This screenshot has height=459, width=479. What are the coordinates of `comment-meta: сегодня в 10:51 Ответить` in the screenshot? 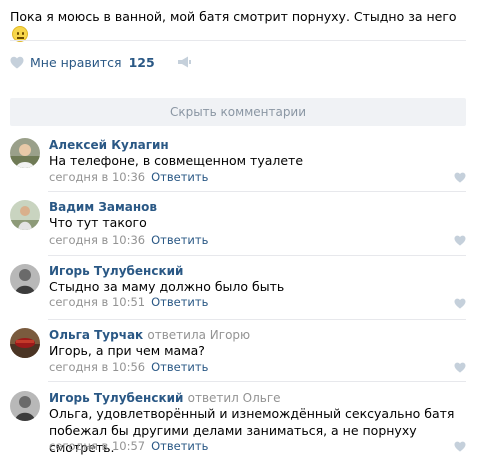 It's located at (128, 302).